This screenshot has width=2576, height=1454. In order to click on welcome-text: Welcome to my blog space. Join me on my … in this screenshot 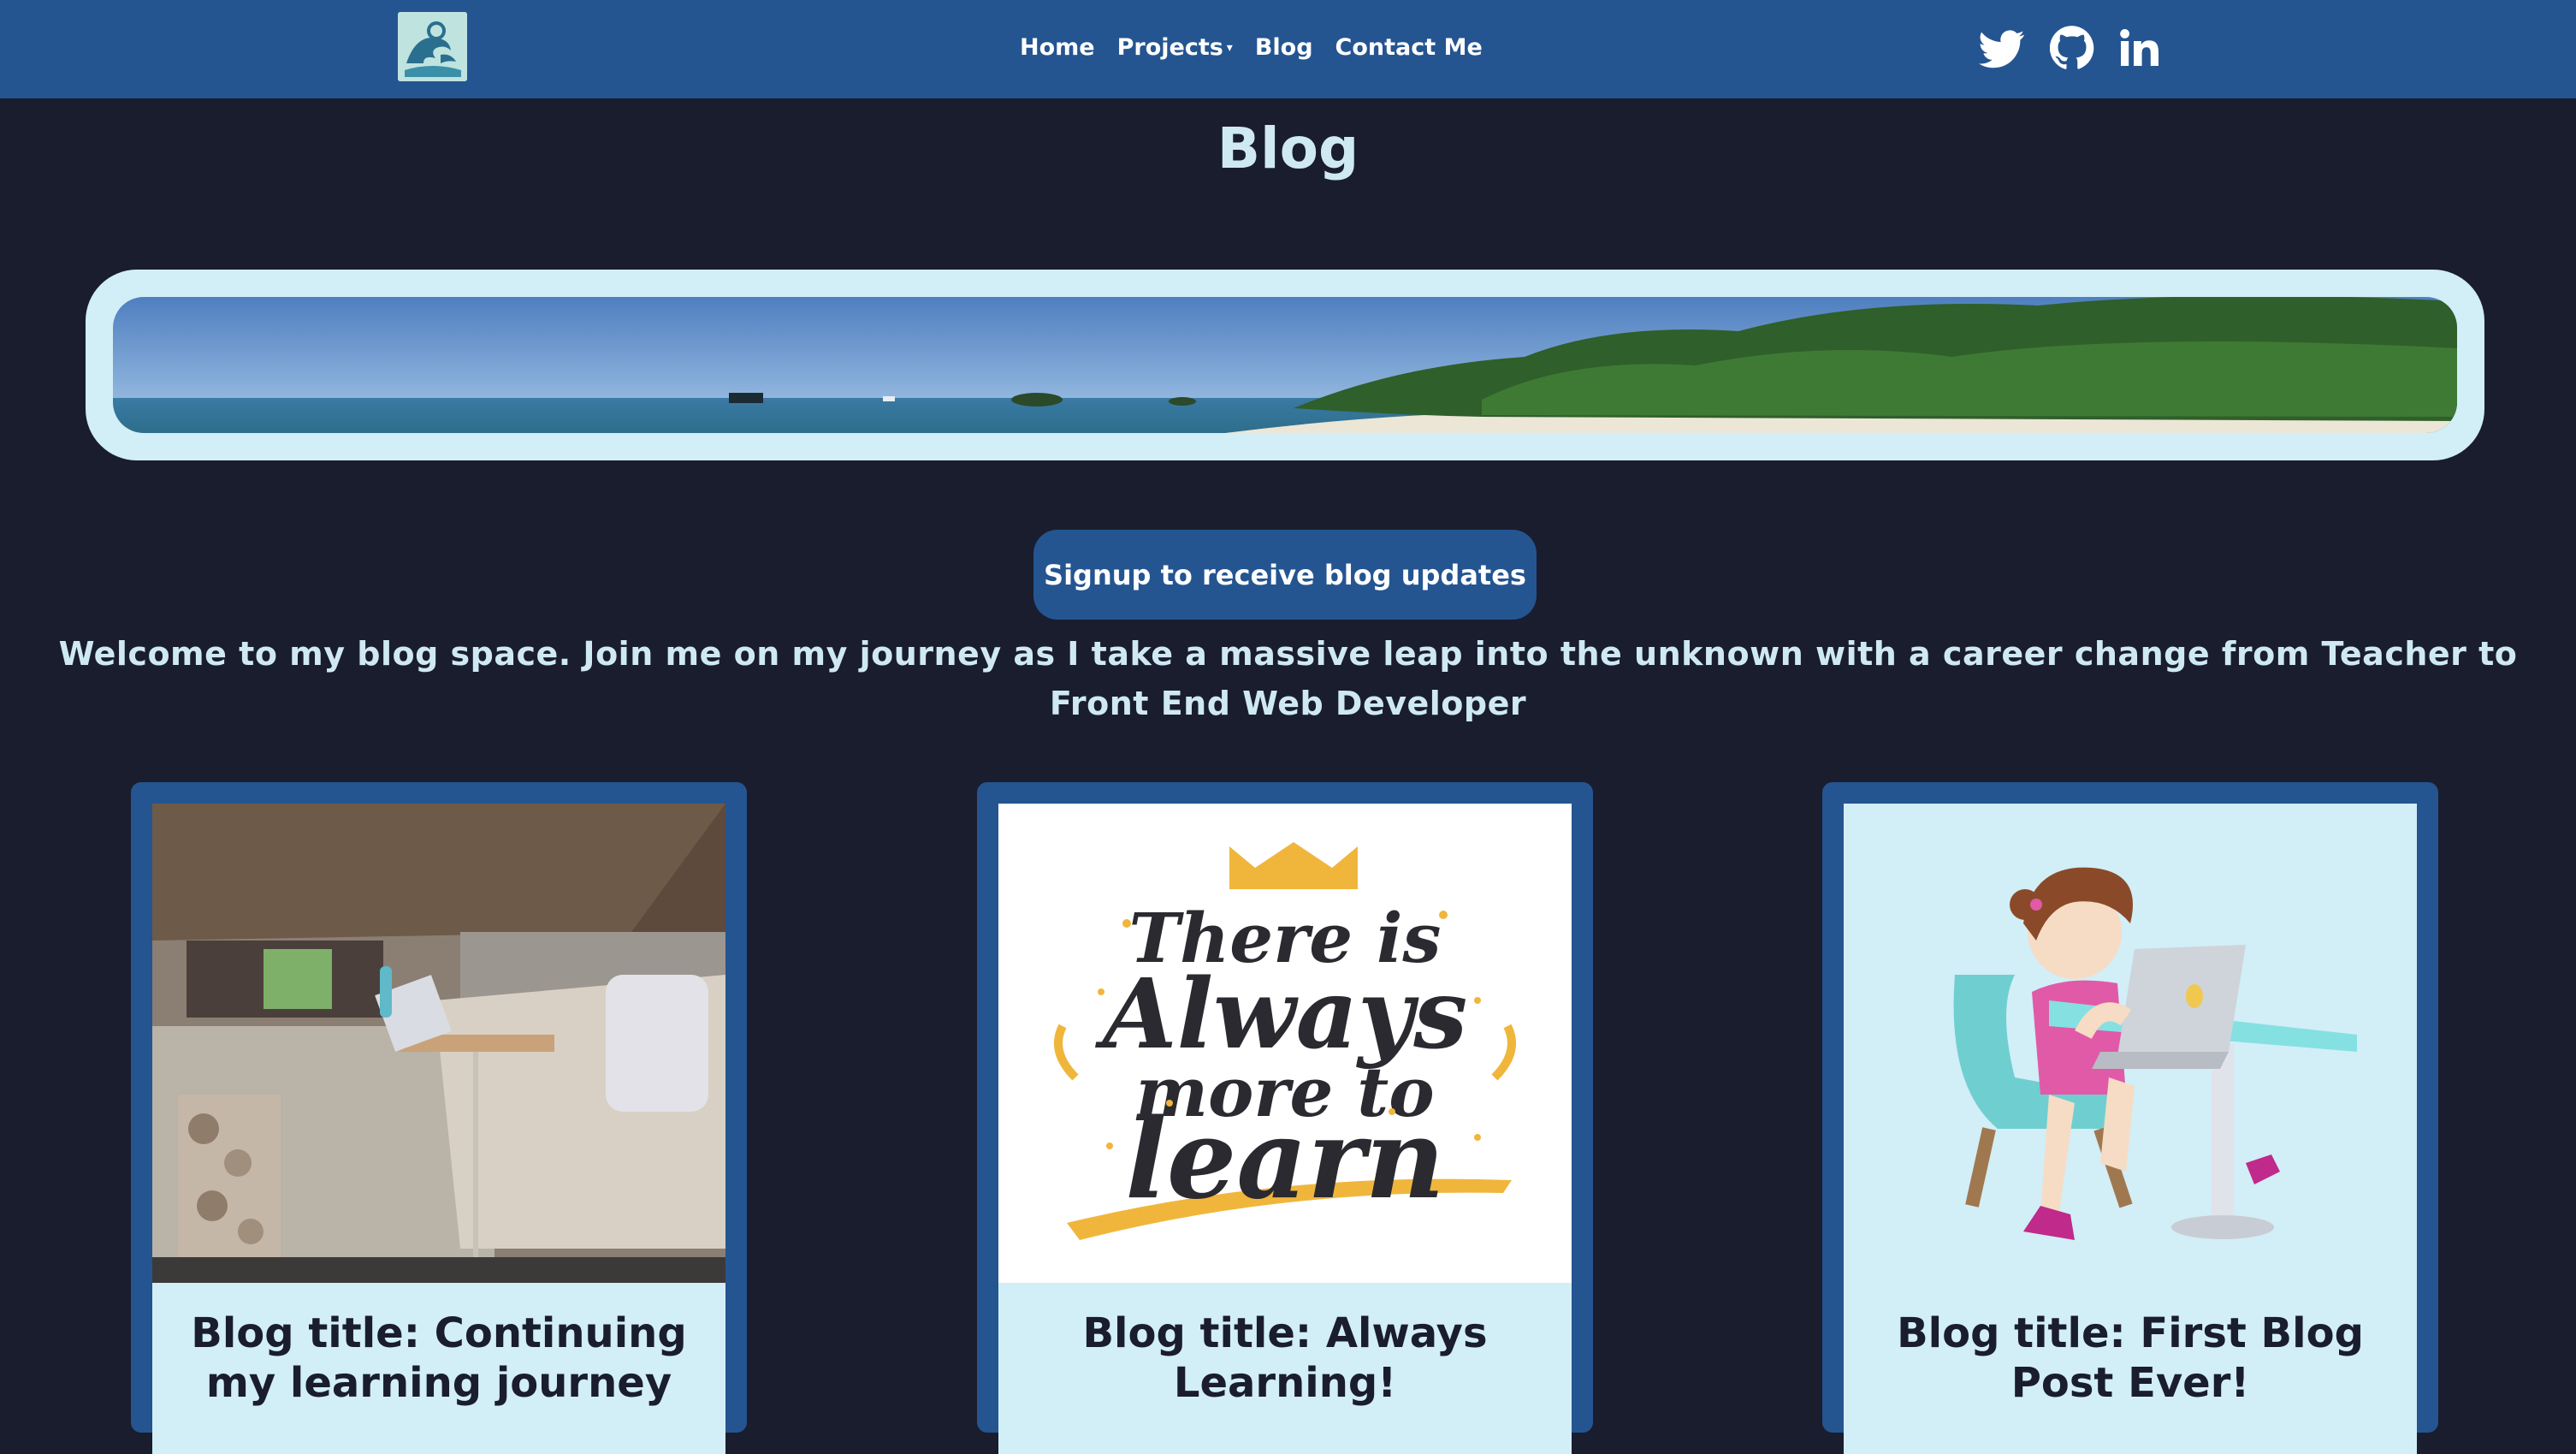, I will do `click(1288, 678)`.